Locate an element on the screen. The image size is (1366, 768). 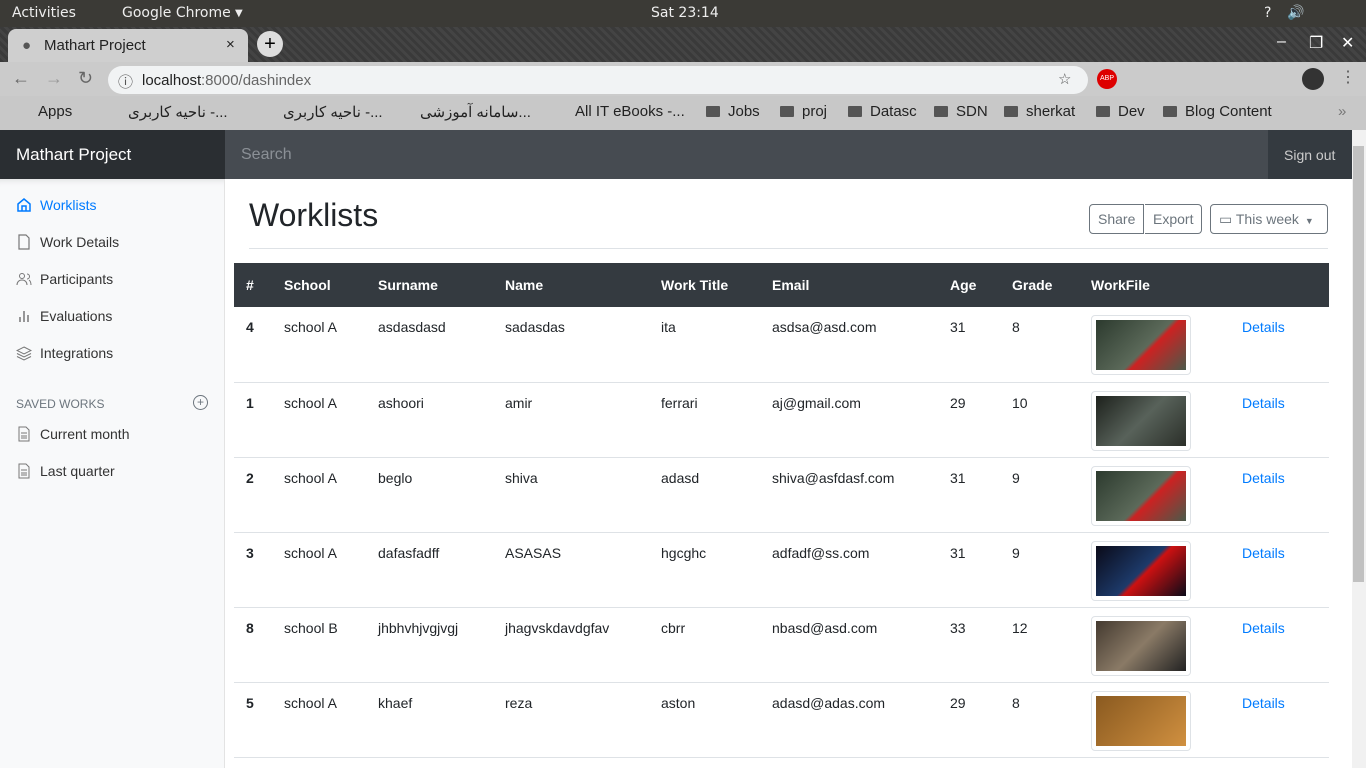
profile-avatar is located at coordinates (1313, 79).